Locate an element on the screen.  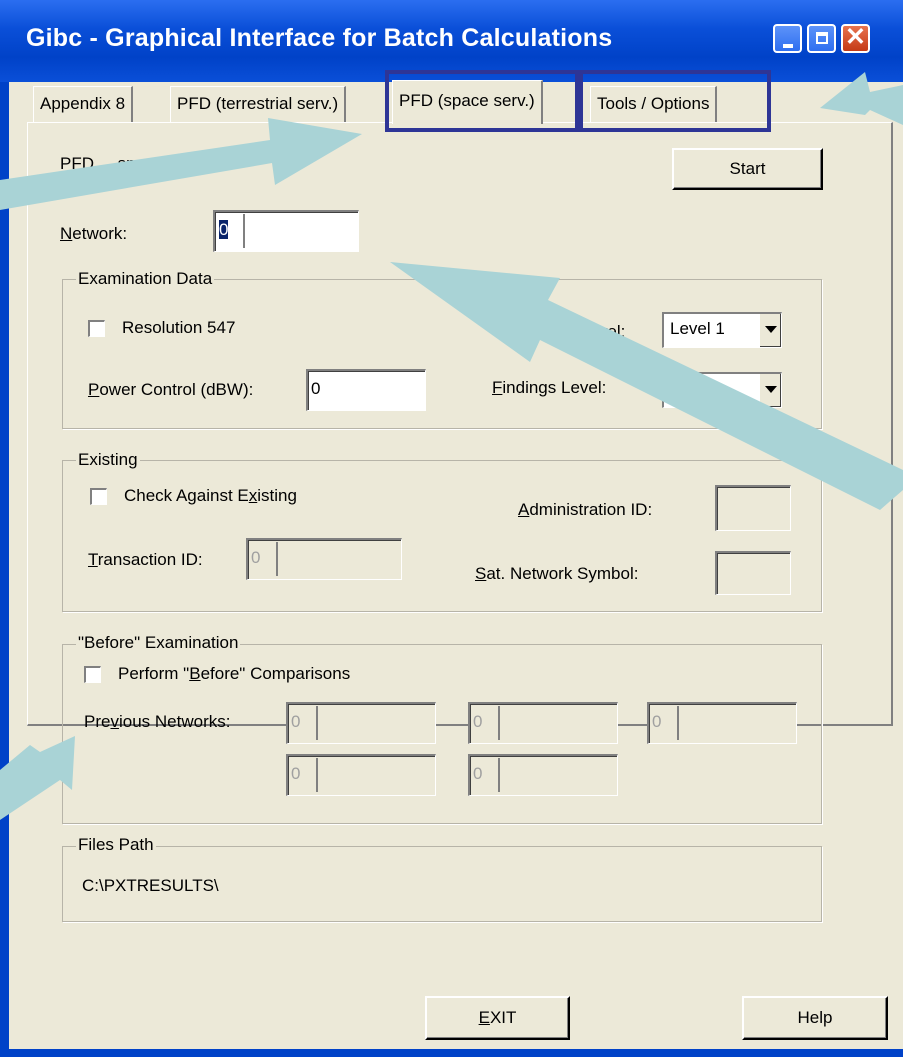
transaction-field-divider is located at coordinates (277, 559).